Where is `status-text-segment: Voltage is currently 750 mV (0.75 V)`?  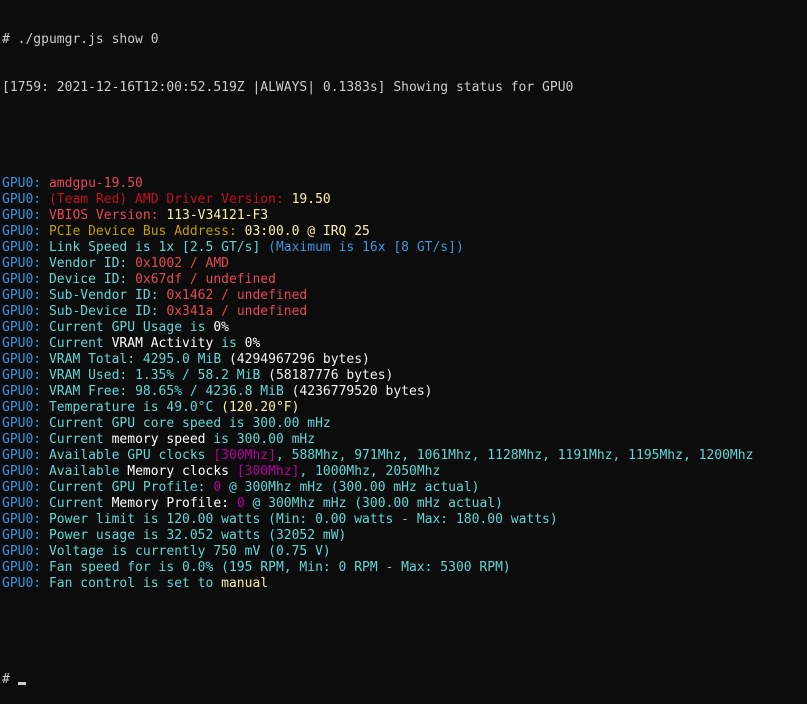 status-text-segment: Voltage is currently 750 mV (0.75 V) is located at coordinates (189, 551).